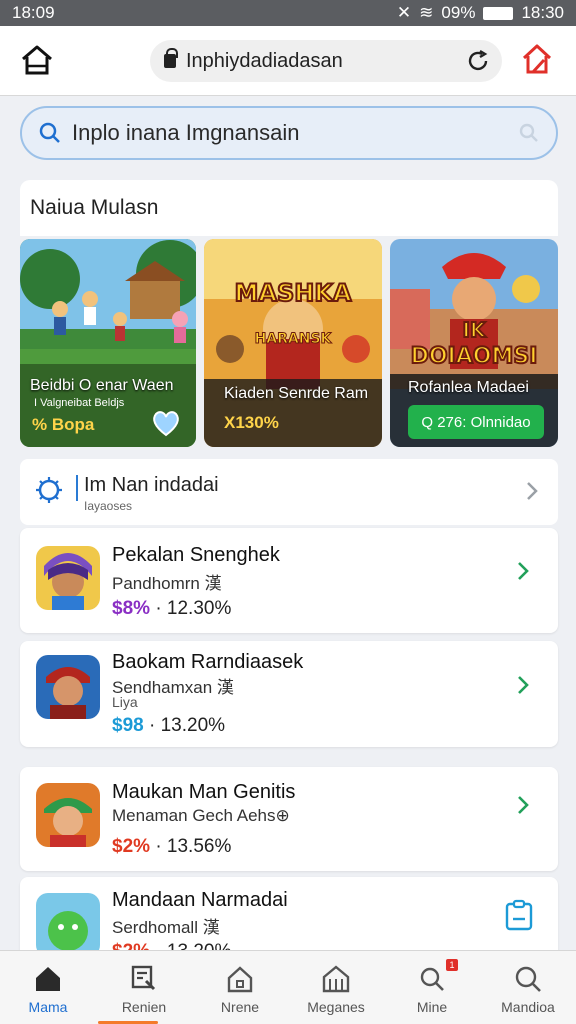  What do you see at coordinates (151, 485) in the screenshot?
I see `section-title: Im Nan indadai` at bounding box center [151, 485].